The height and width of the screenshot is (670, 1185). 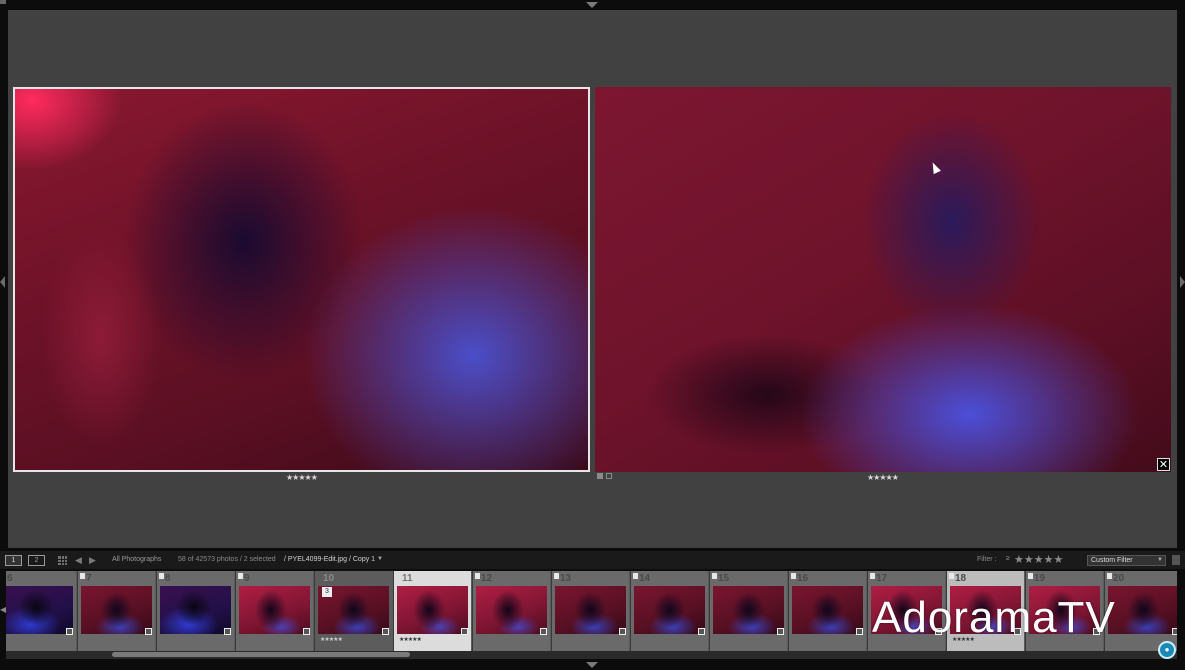 I want to click on bottom-panel-arrow-icon, so click(x=592, y=665).